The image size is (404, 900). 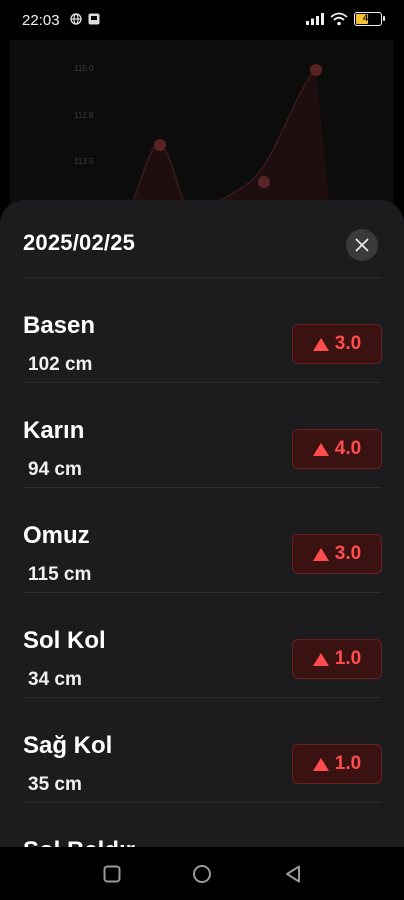 What do you see at coordinates (55, 469) in the screenshot?
I see `measurement-value: 94 cm` at bounding box center [55, 469].